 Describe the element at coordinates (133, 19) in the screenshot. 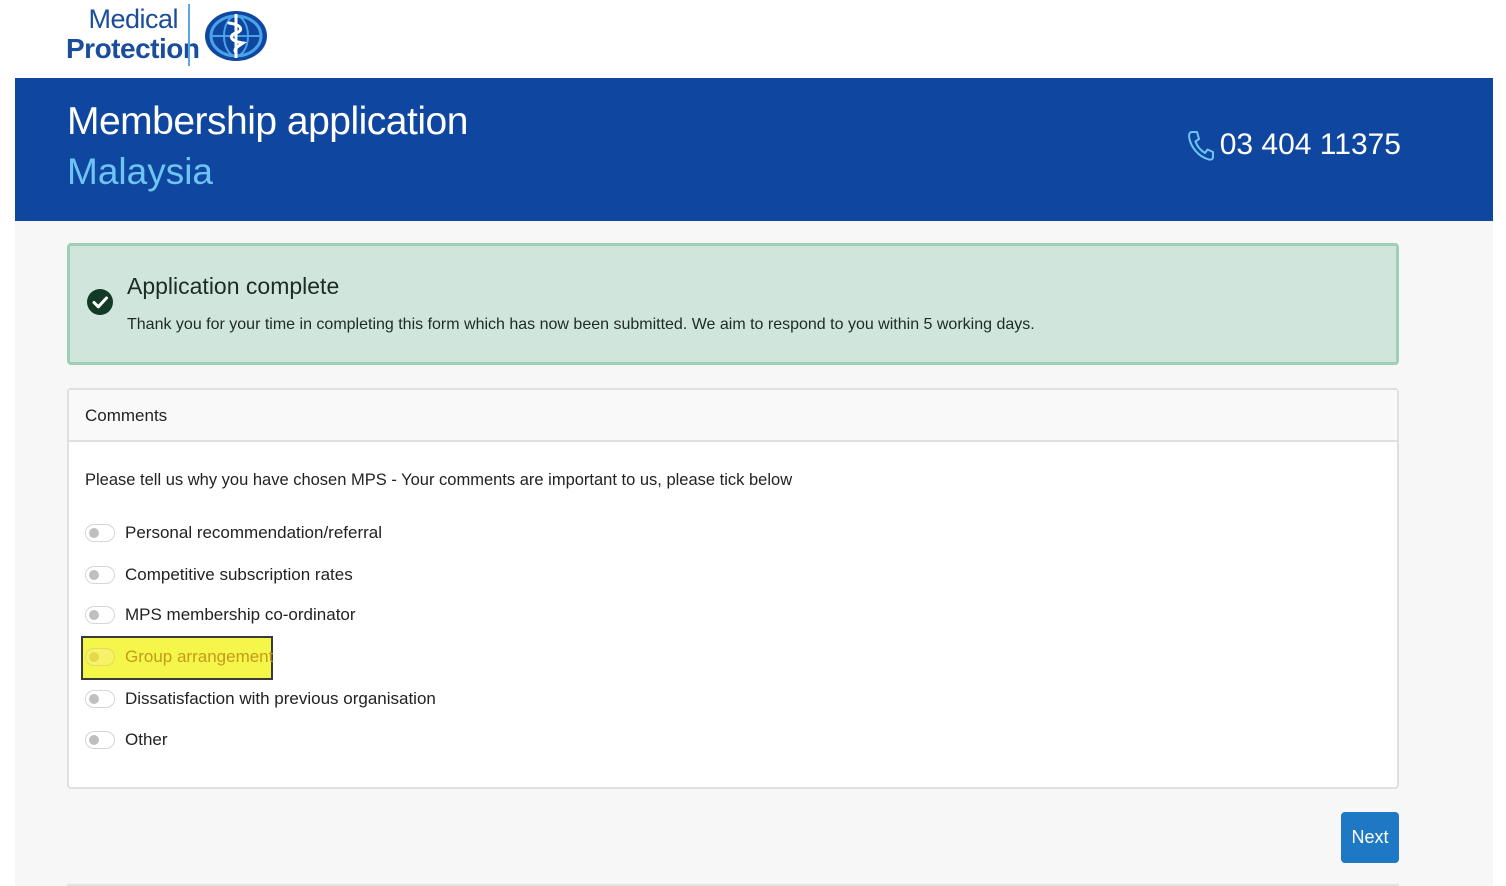

I see `logo-line-medical: Medical` at that location.